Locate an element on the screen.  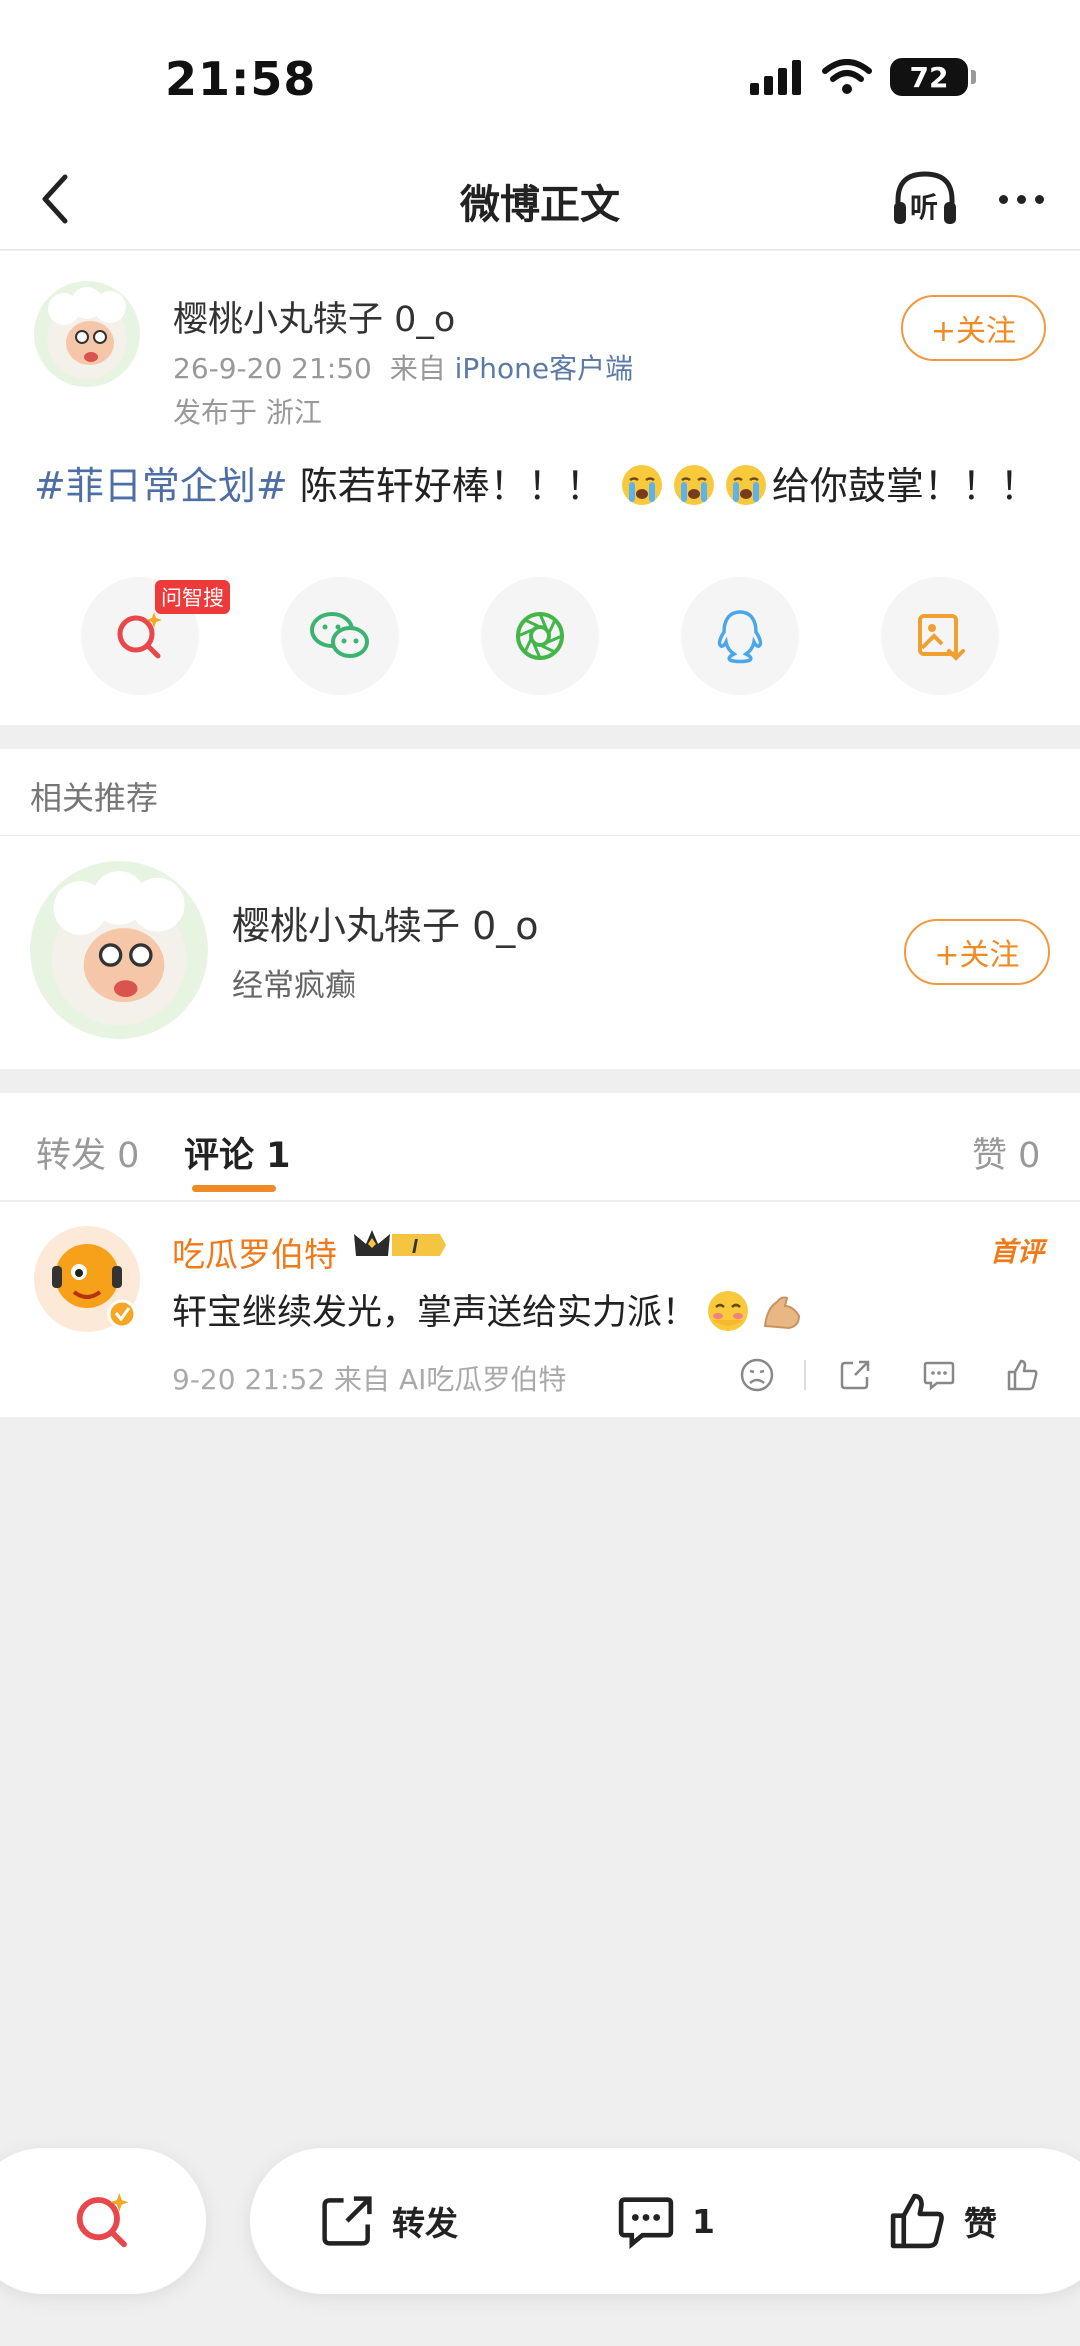
status-bar: 21:58 72 is located at coordinates (540, 75).